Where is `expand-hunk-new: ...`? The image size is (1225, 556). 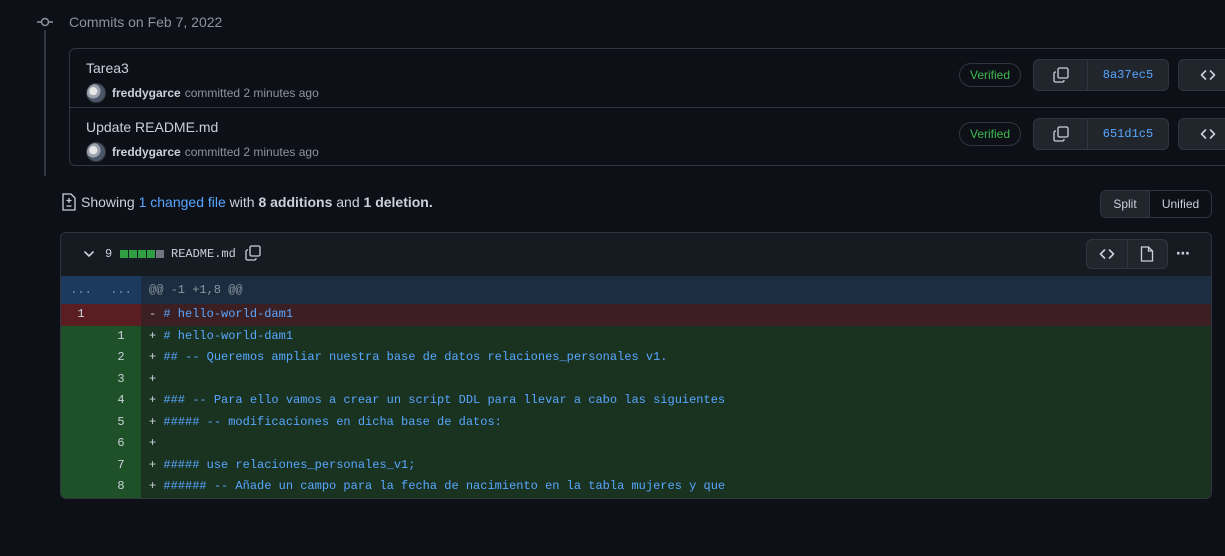
expand-hunk-new: ... is located at coordinates (121, 290).